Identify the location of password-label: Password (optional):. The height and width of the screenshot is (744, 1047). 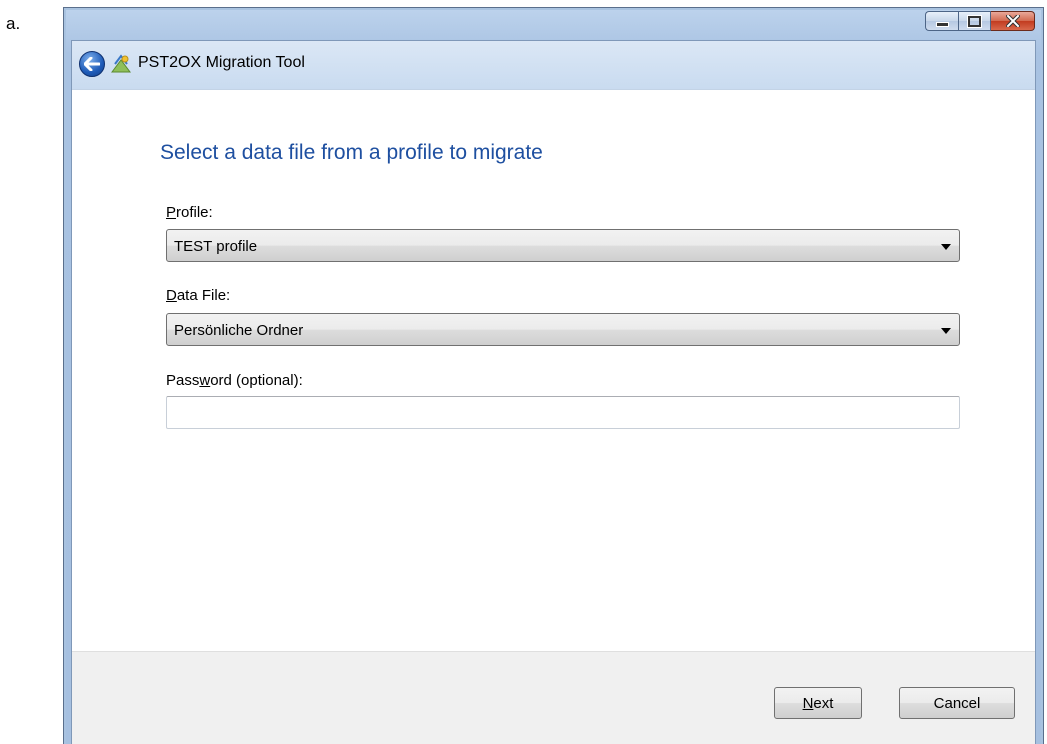
(234, 380).